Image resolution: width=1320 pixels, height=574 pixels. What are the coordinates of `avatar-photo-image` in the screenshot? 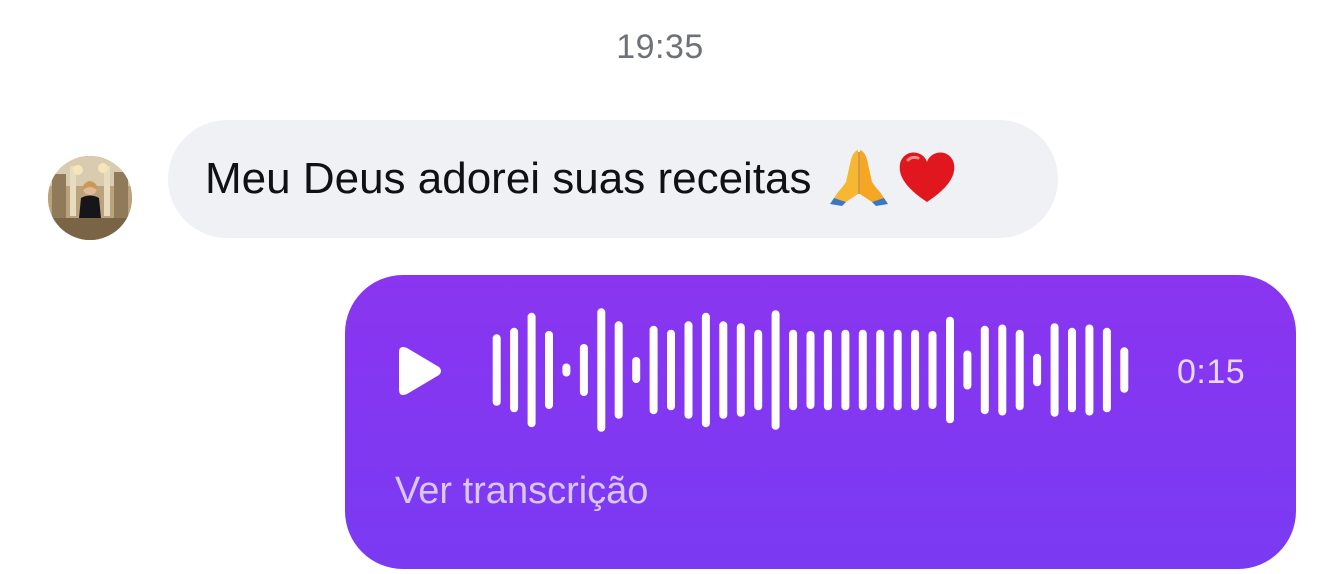 It's located at (90, 198).